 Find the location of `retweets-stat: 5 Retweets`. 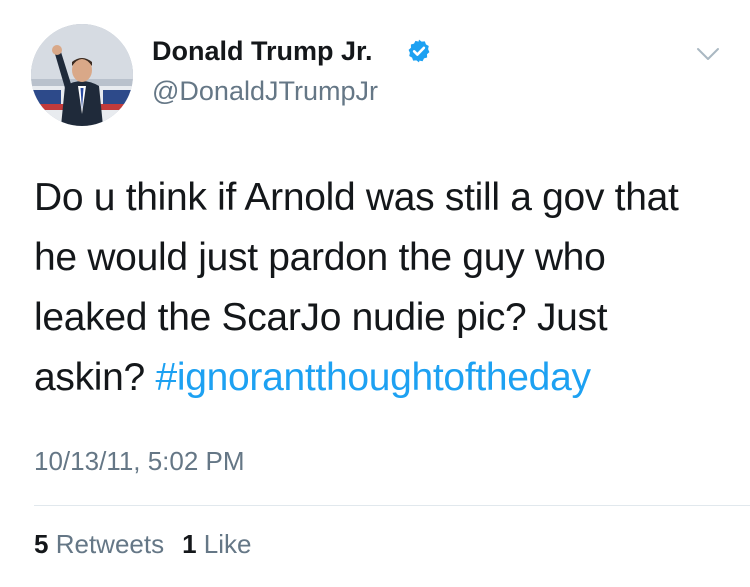

retweets-stat: 5 Retweets is located at coordinates (99, 544).